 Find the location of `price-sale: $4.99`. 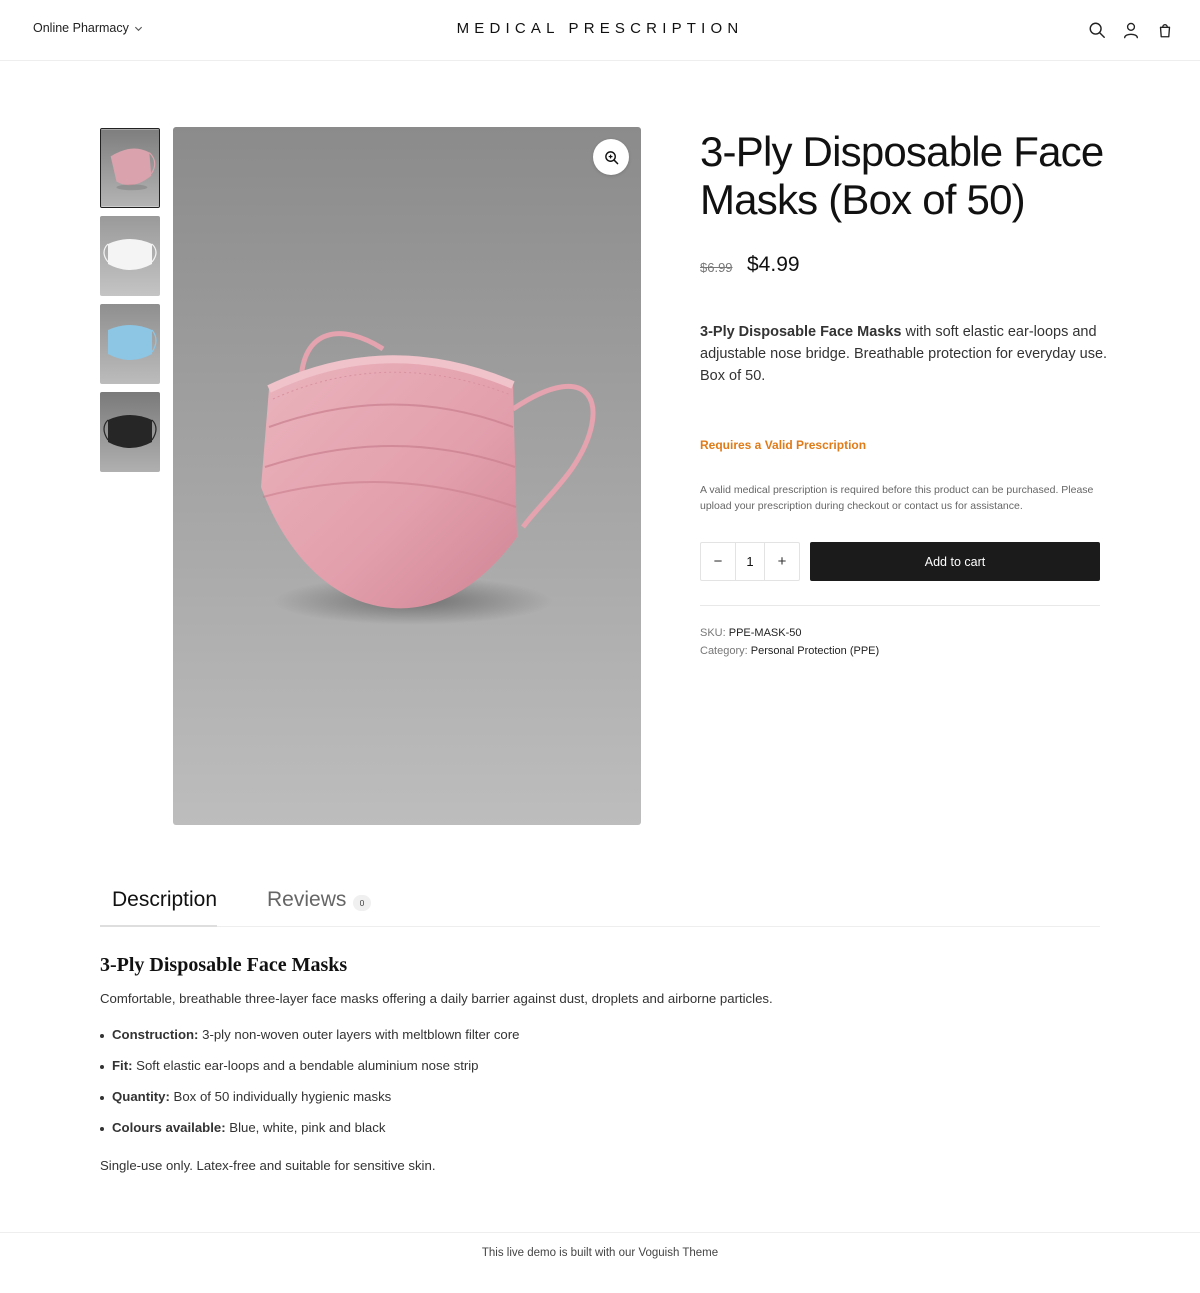

price-sale: $4.99 is located at coordinates (773, 264).